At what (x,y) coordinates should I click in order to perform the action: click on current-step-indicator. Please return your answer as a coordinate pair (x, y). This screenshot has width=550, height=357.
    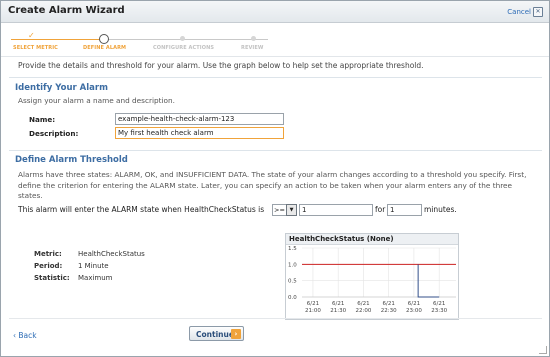
    Looking at the image, I should click on (104, 39).